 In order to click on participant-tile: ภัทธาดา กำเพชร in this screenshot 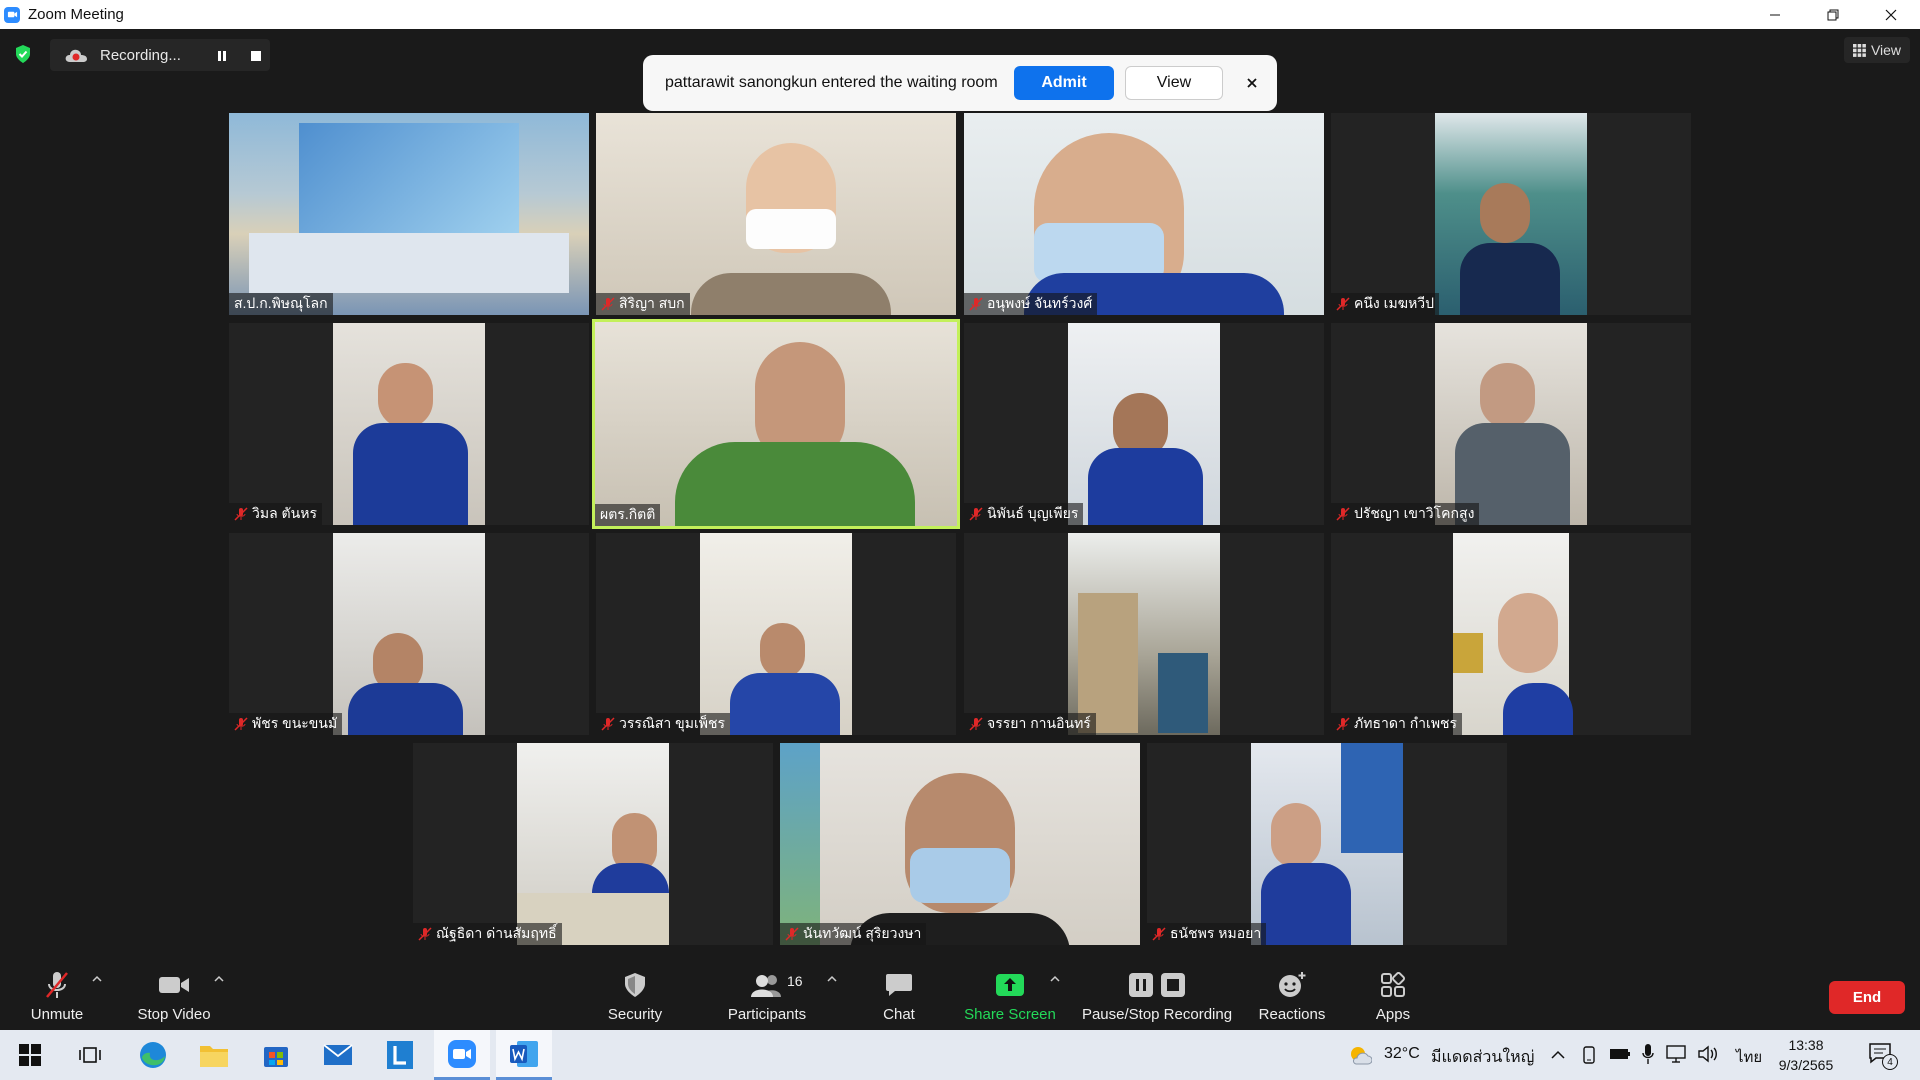, I will do `click(1511, 634)`.